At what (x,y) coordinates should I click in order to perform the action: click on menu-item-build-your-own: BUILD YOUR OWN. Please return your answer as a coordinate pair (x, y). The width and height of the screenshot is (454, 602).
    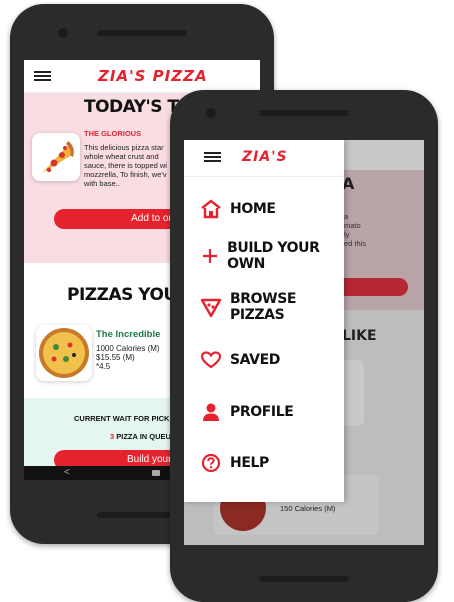
    Looking at the image, I should click on (272, 256).